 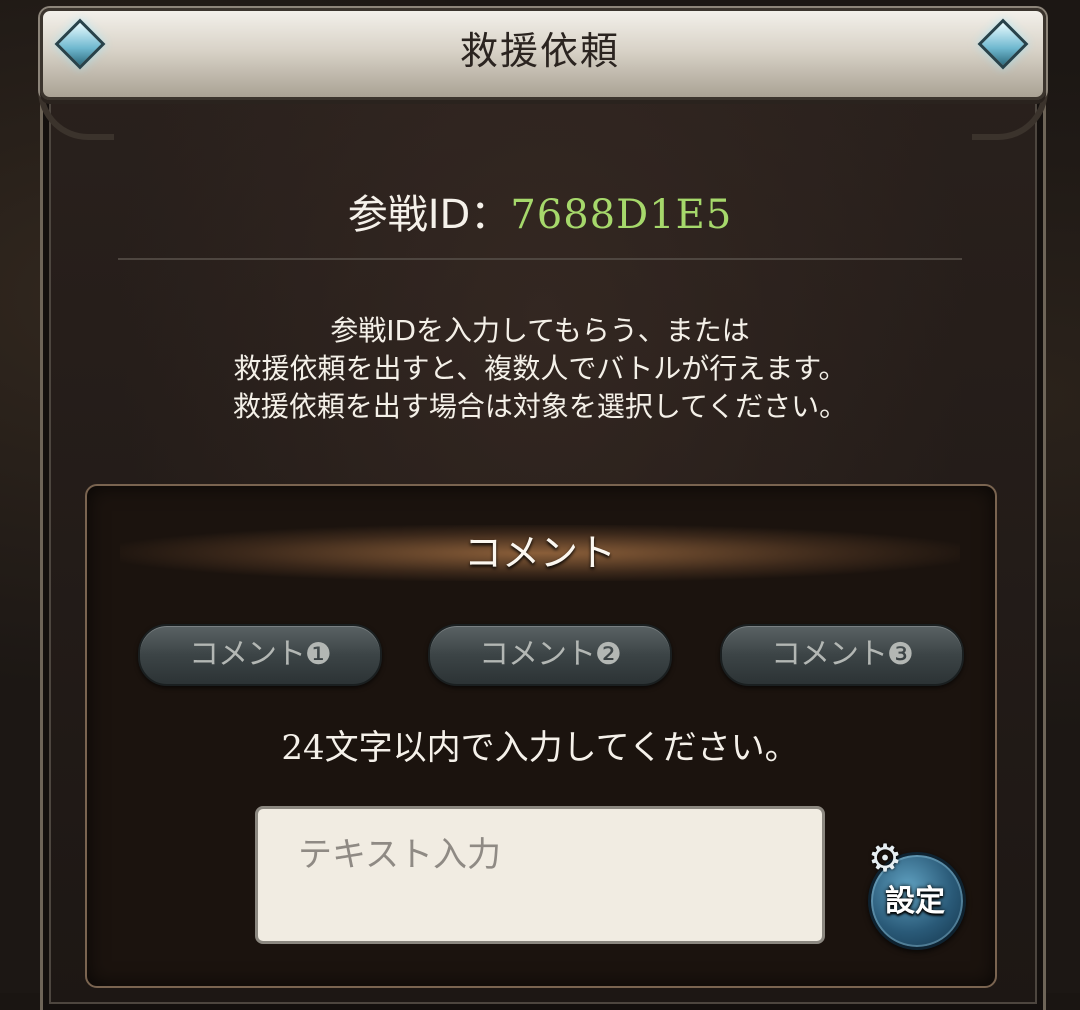 I want to click on instruction-text: 文字以内で入力してください。, so click(x=561, y=748).